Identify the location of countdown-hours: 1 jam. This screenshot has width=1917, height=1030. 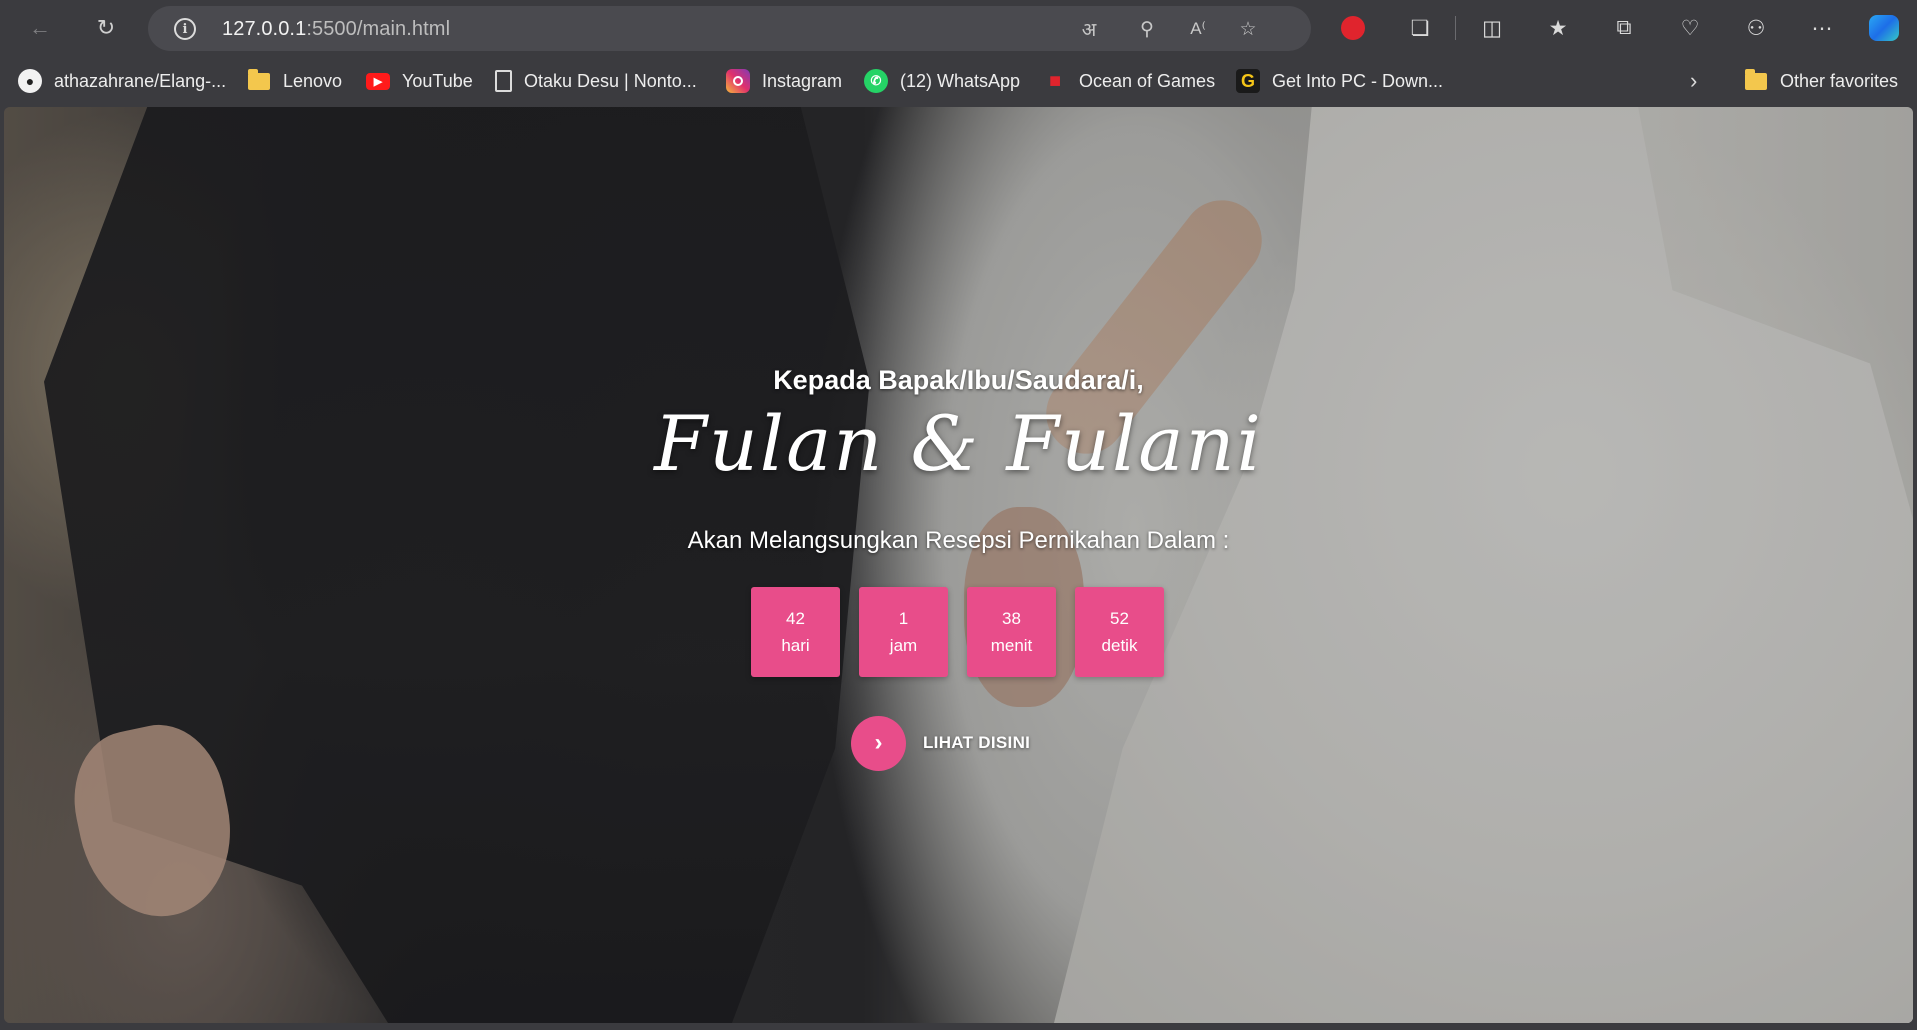
(903, 632).